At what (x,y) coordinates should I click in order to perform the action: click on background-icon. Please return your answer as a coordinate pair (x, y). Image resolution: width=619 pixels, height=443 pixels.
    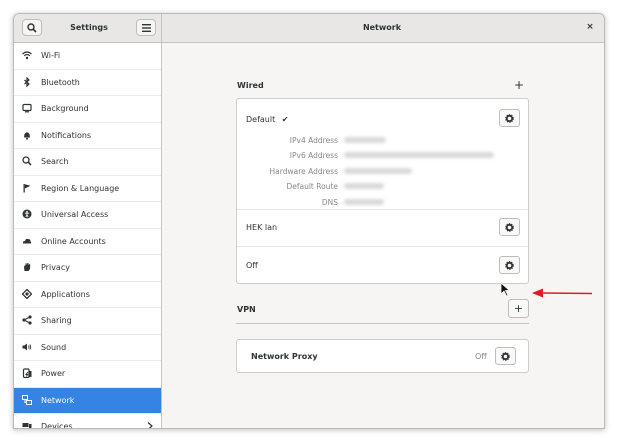
    Looking at the image, I should click on (27, 108).